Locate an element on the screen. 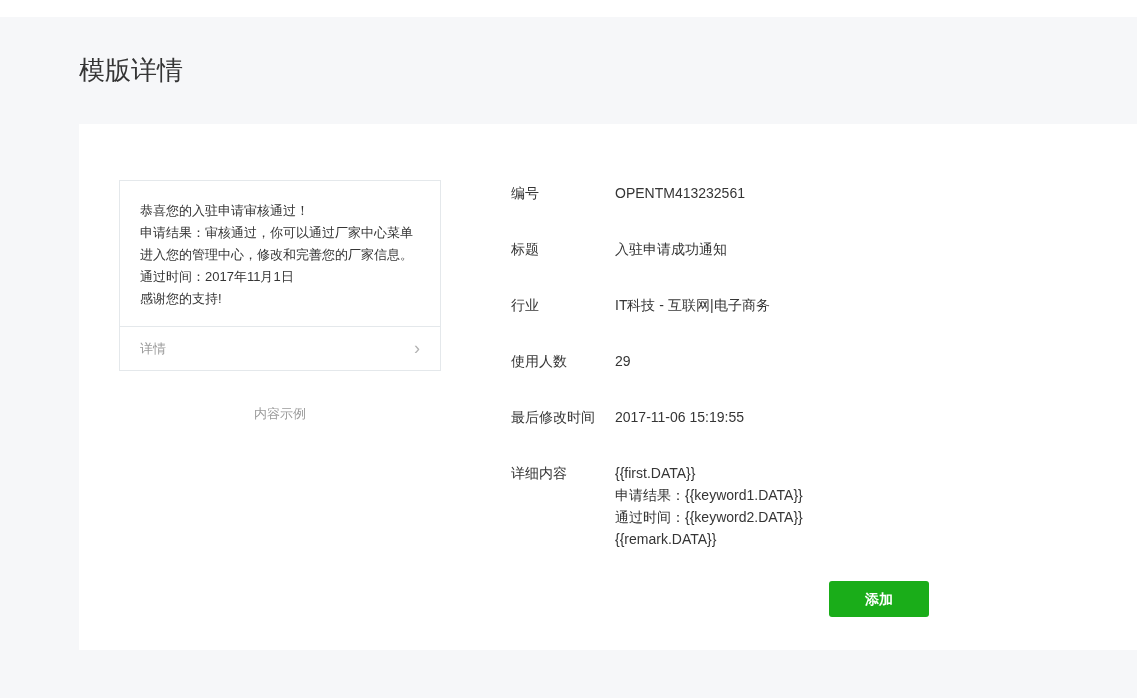 The height and width of the screenshot is (698, 1137). page-title: 模版详情 is located at coordinates (131, 72).